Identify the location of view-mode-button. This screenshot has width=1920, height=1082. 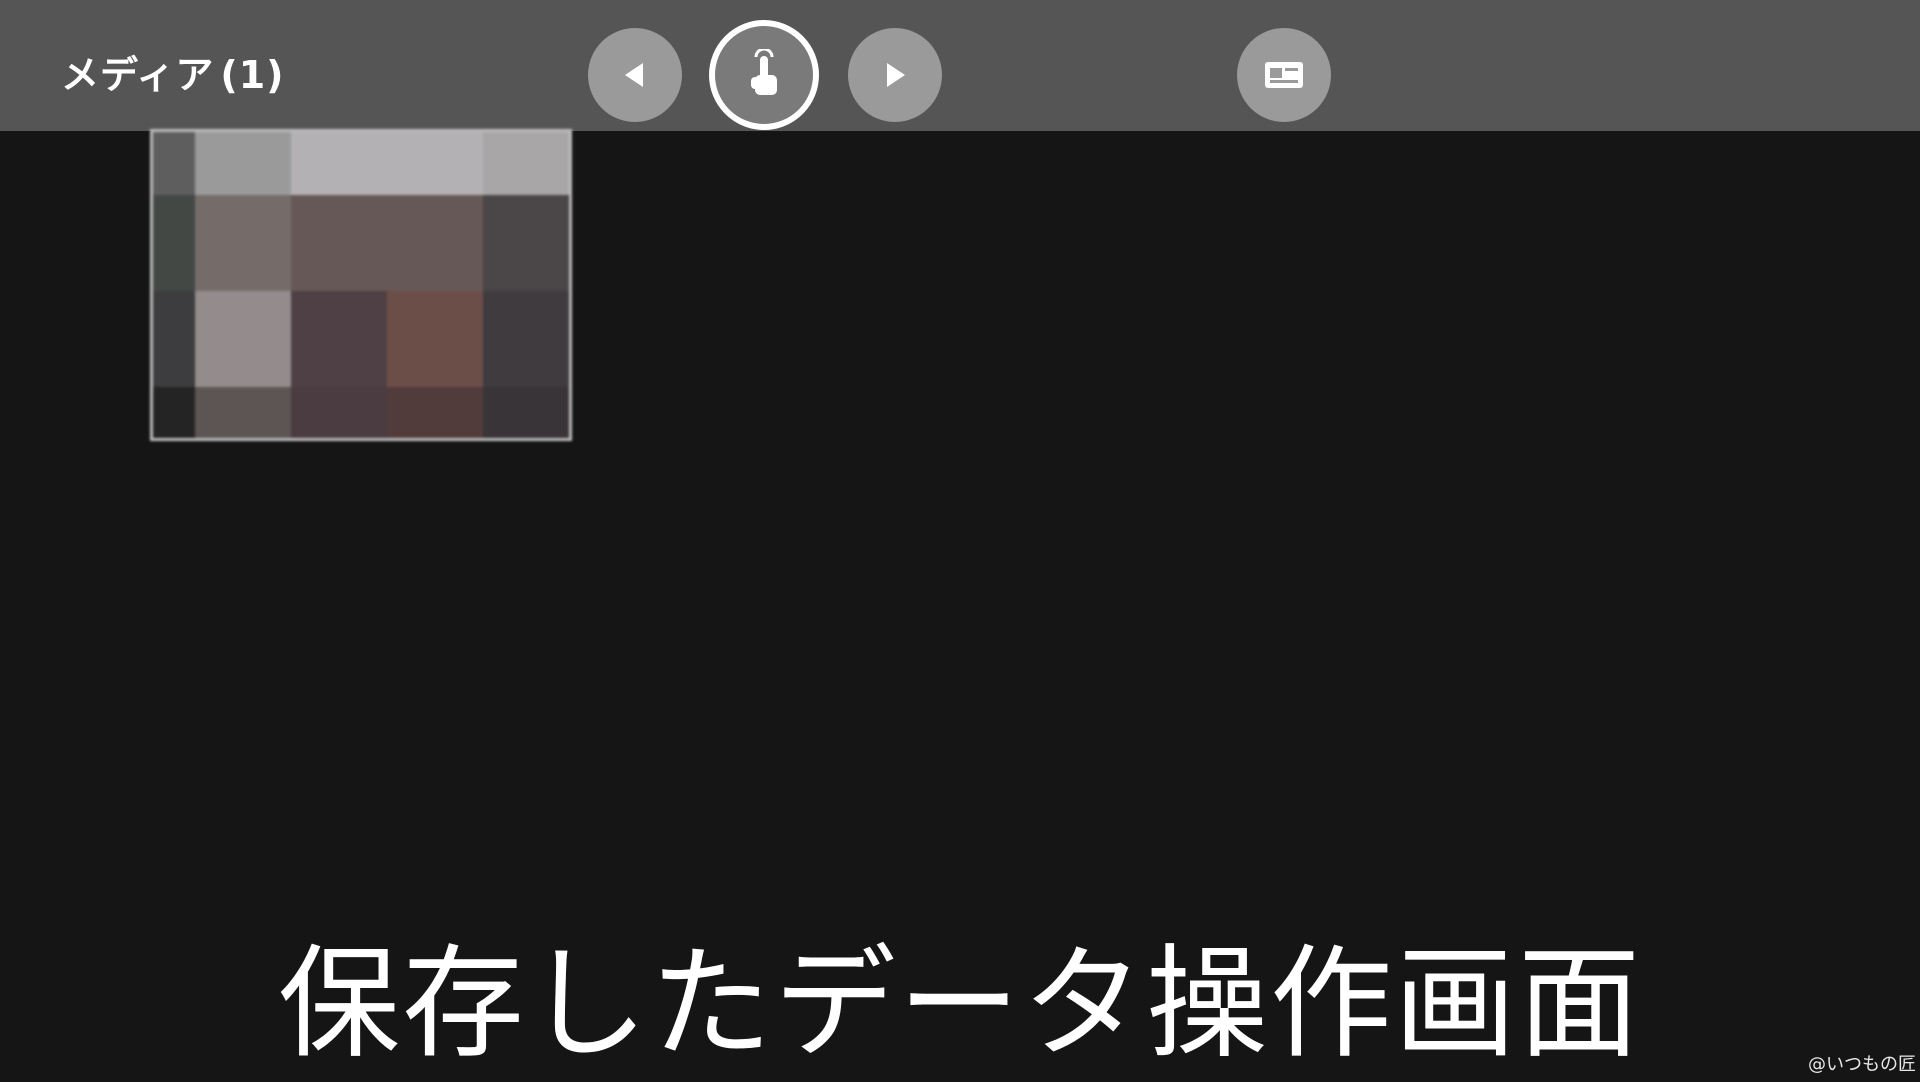
(1284, 75).